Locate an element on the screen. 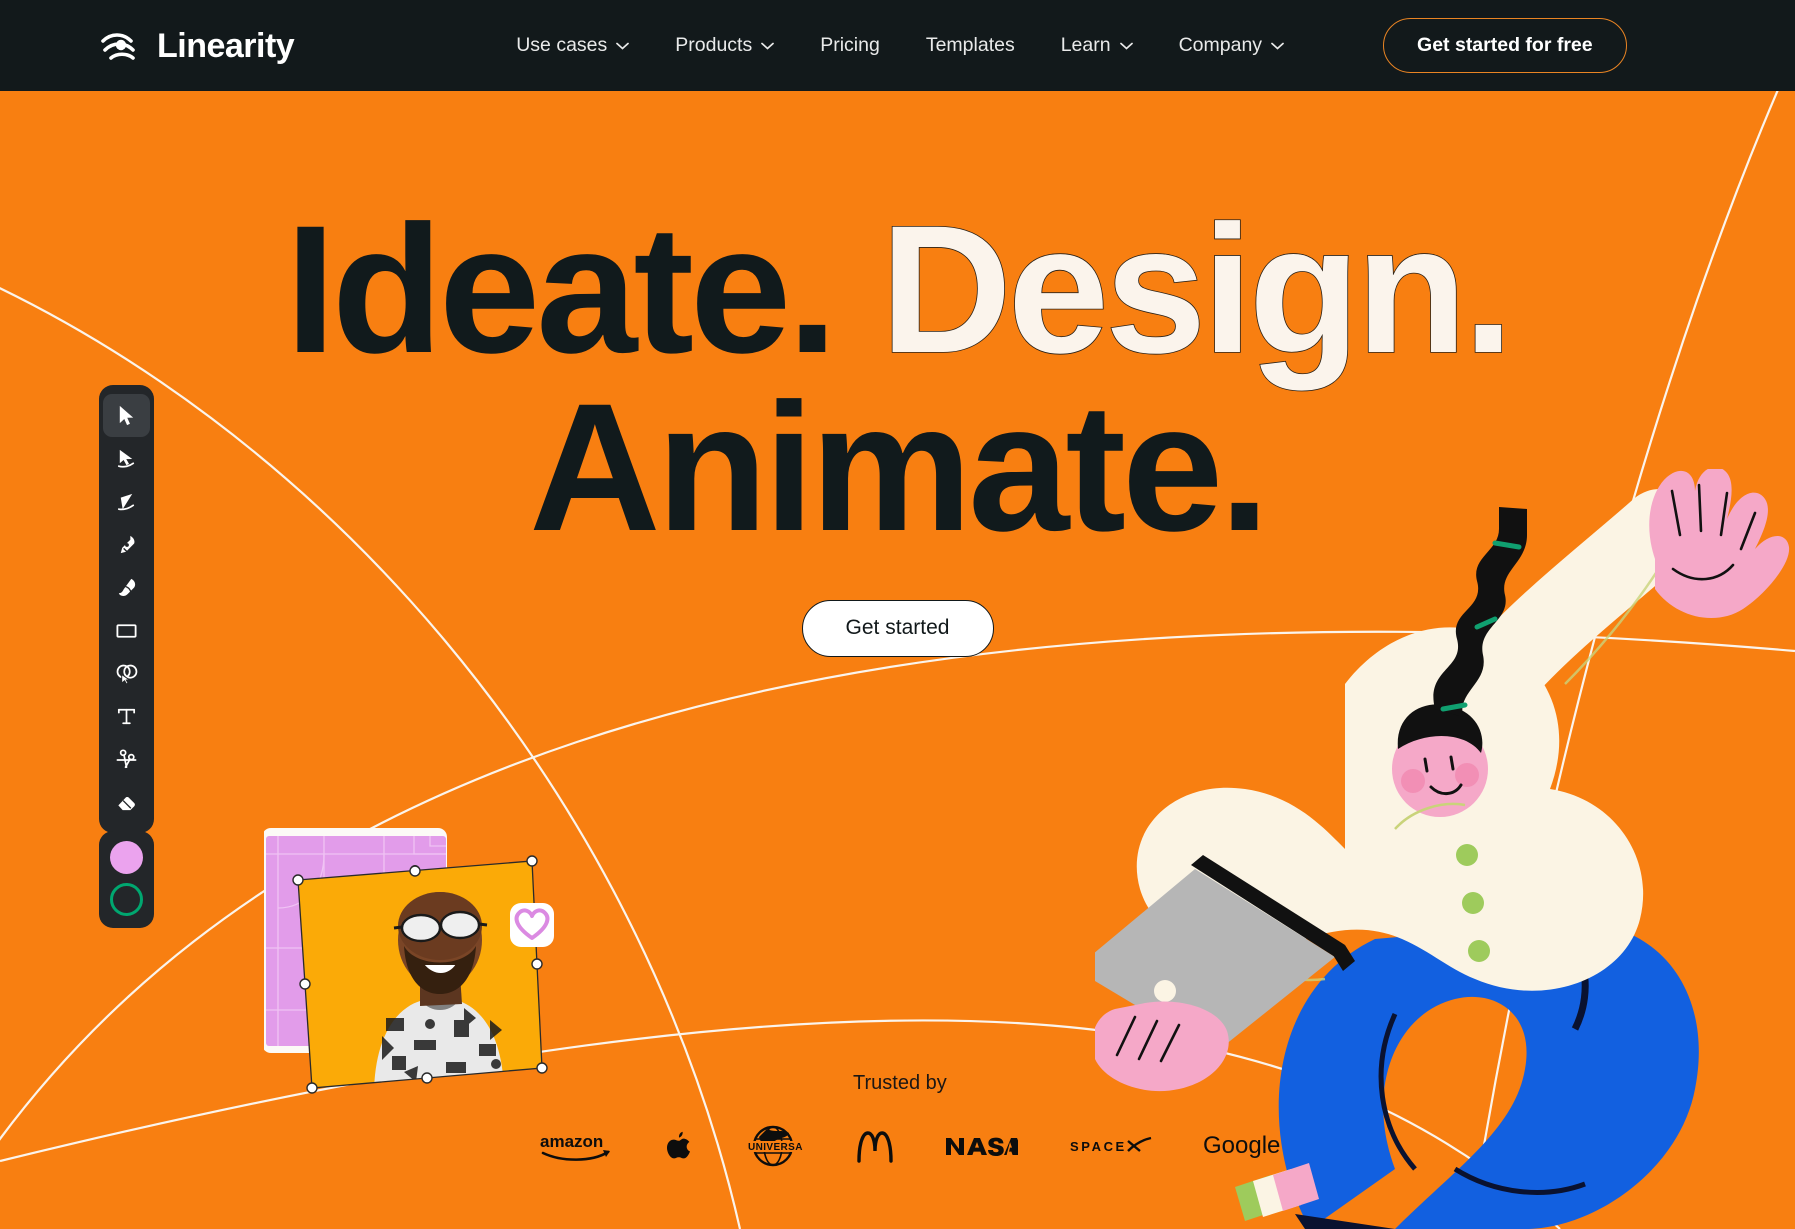 Image resolution: width=1795 pixels, height=1229 pixels. selection-tool is located at coordinates (126, 415).